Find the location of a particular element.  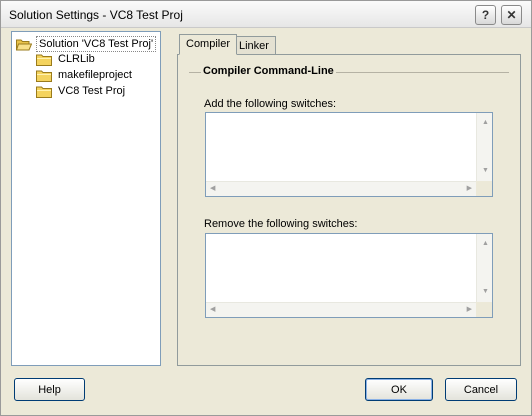

ok-button-label: OK is located at coordinates (399, 389).